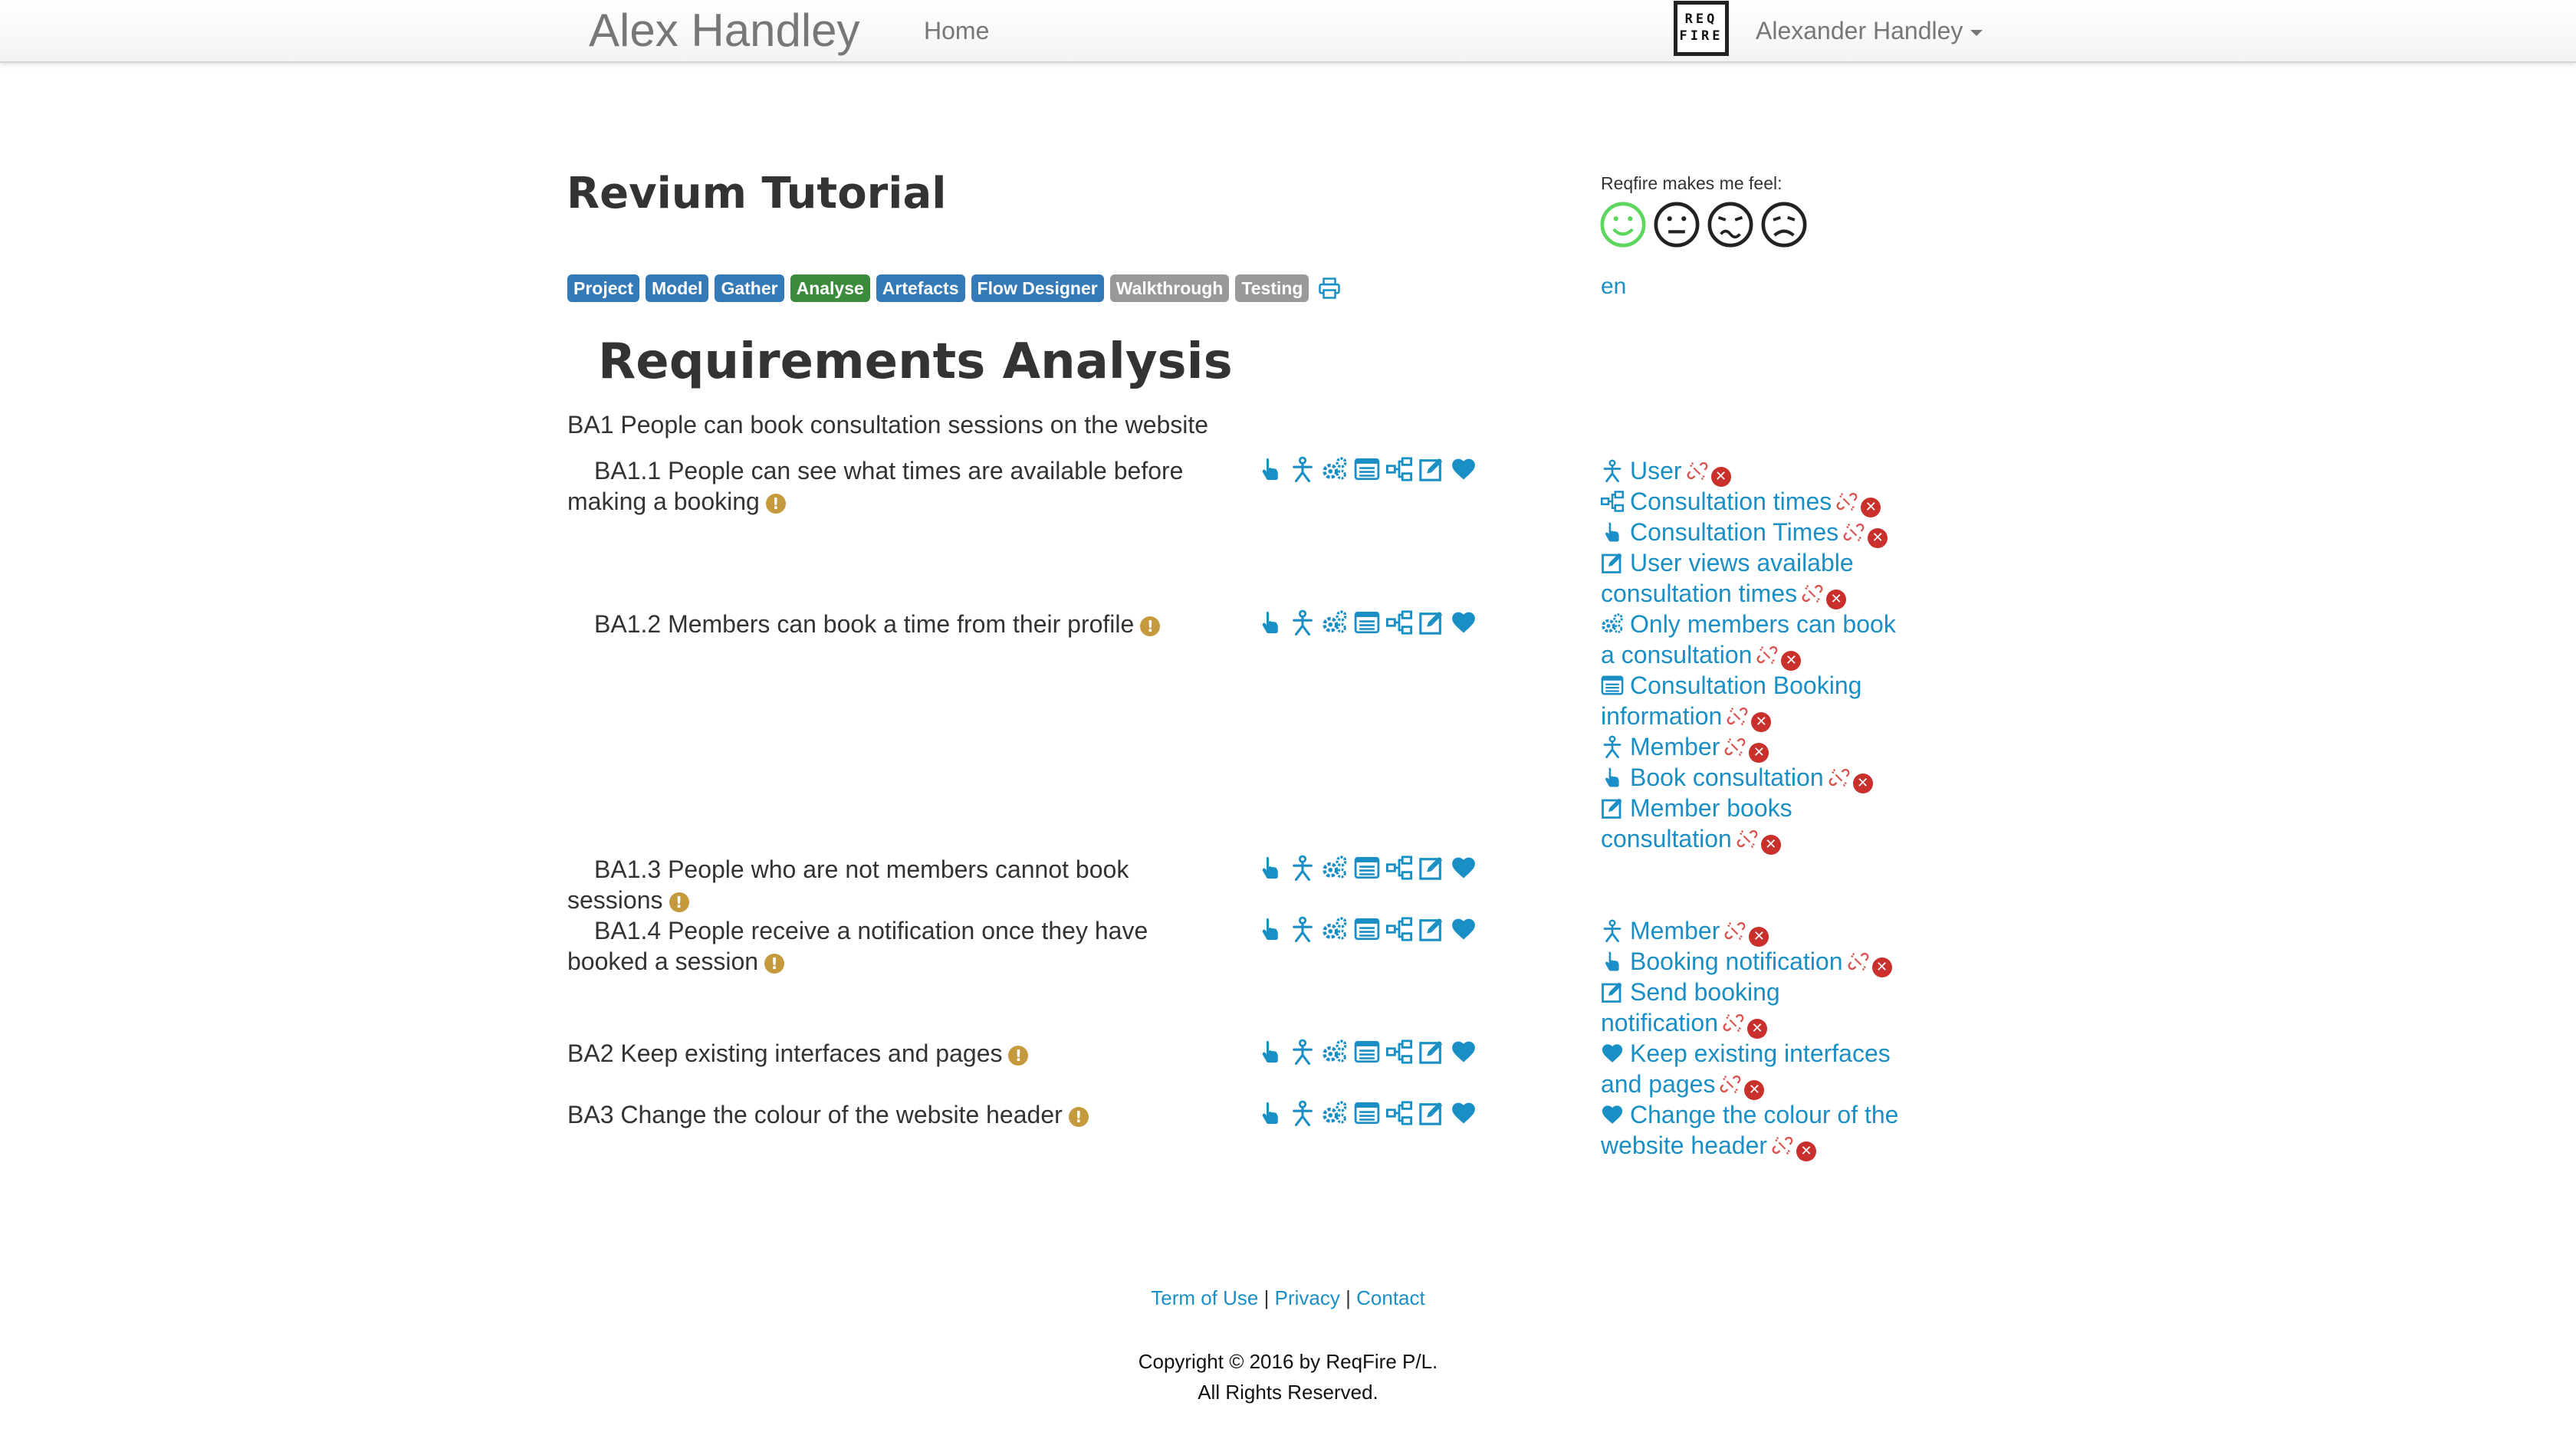 The width and height of the screenshot is (2576, 1455). I want to click on tab-artefacts: Artefacts, so click(921, 288).